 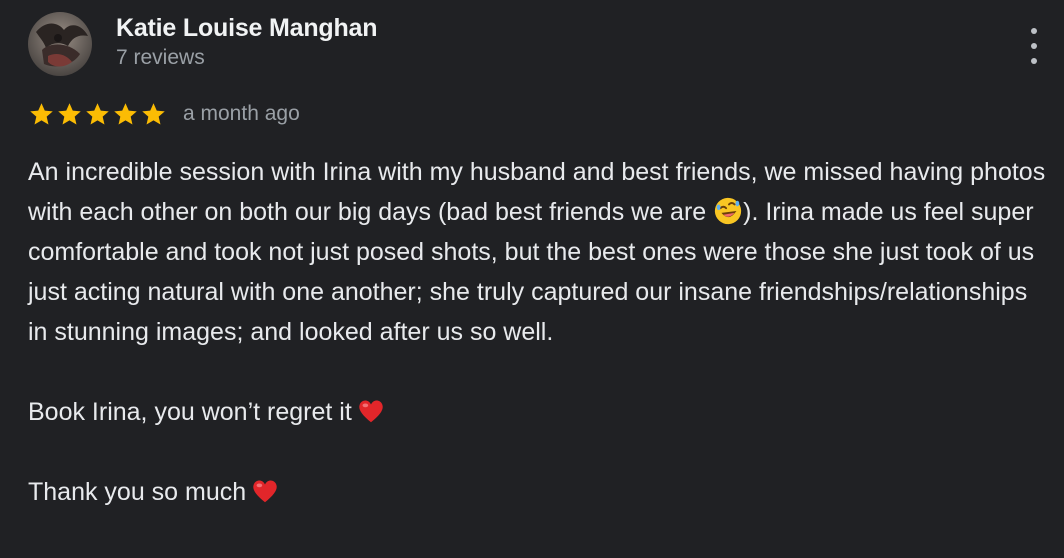 I want to click on review-paragraph-text: Thank you so much, so click(x=137, y=492).